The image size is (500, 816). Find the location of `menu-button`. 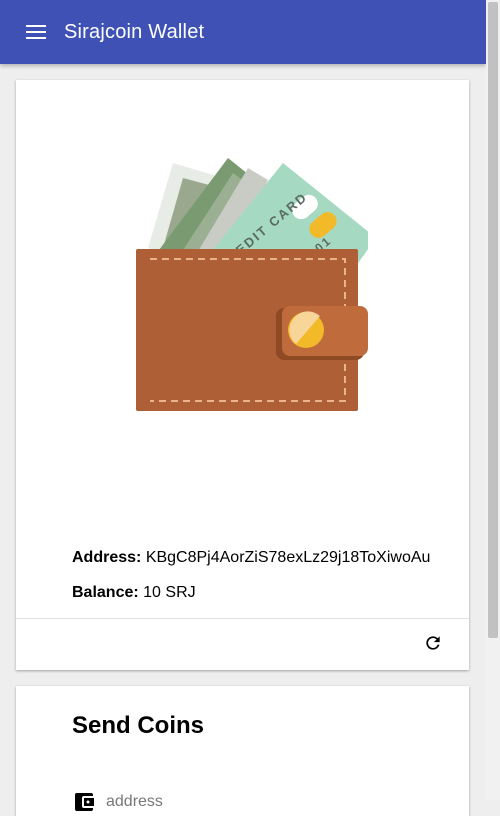

menu-button is located at coordinates (36, 32).